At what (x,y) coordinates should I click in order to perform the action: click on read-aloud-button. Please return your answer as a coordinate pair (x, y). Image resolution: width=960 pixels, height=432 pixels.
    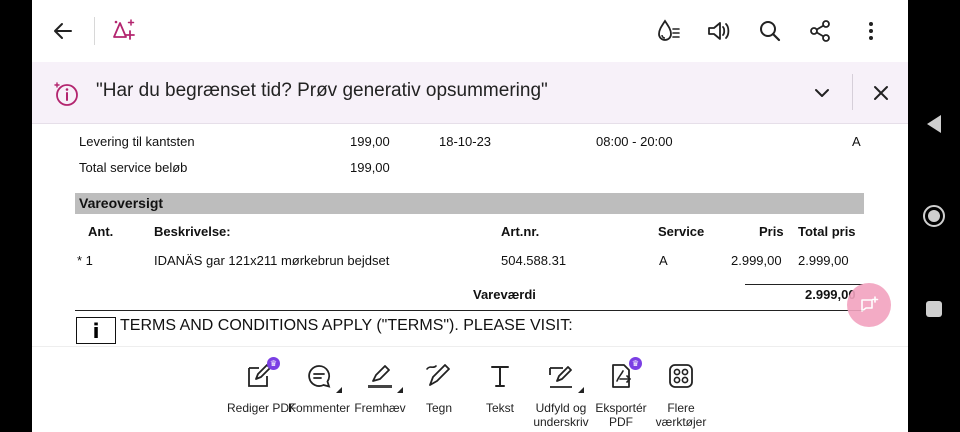
    Looking at the image, I should click on (719, 31).